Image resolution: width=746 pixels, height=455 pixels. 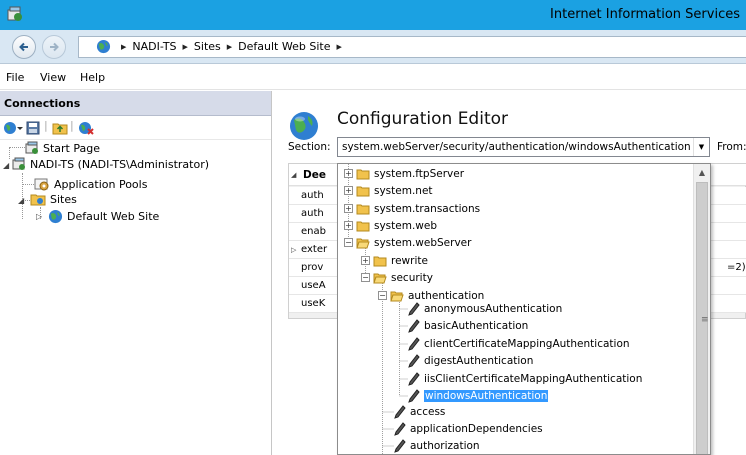 I want to click on tree-node-rewrite: rewrite, so click(x=400, y=261).